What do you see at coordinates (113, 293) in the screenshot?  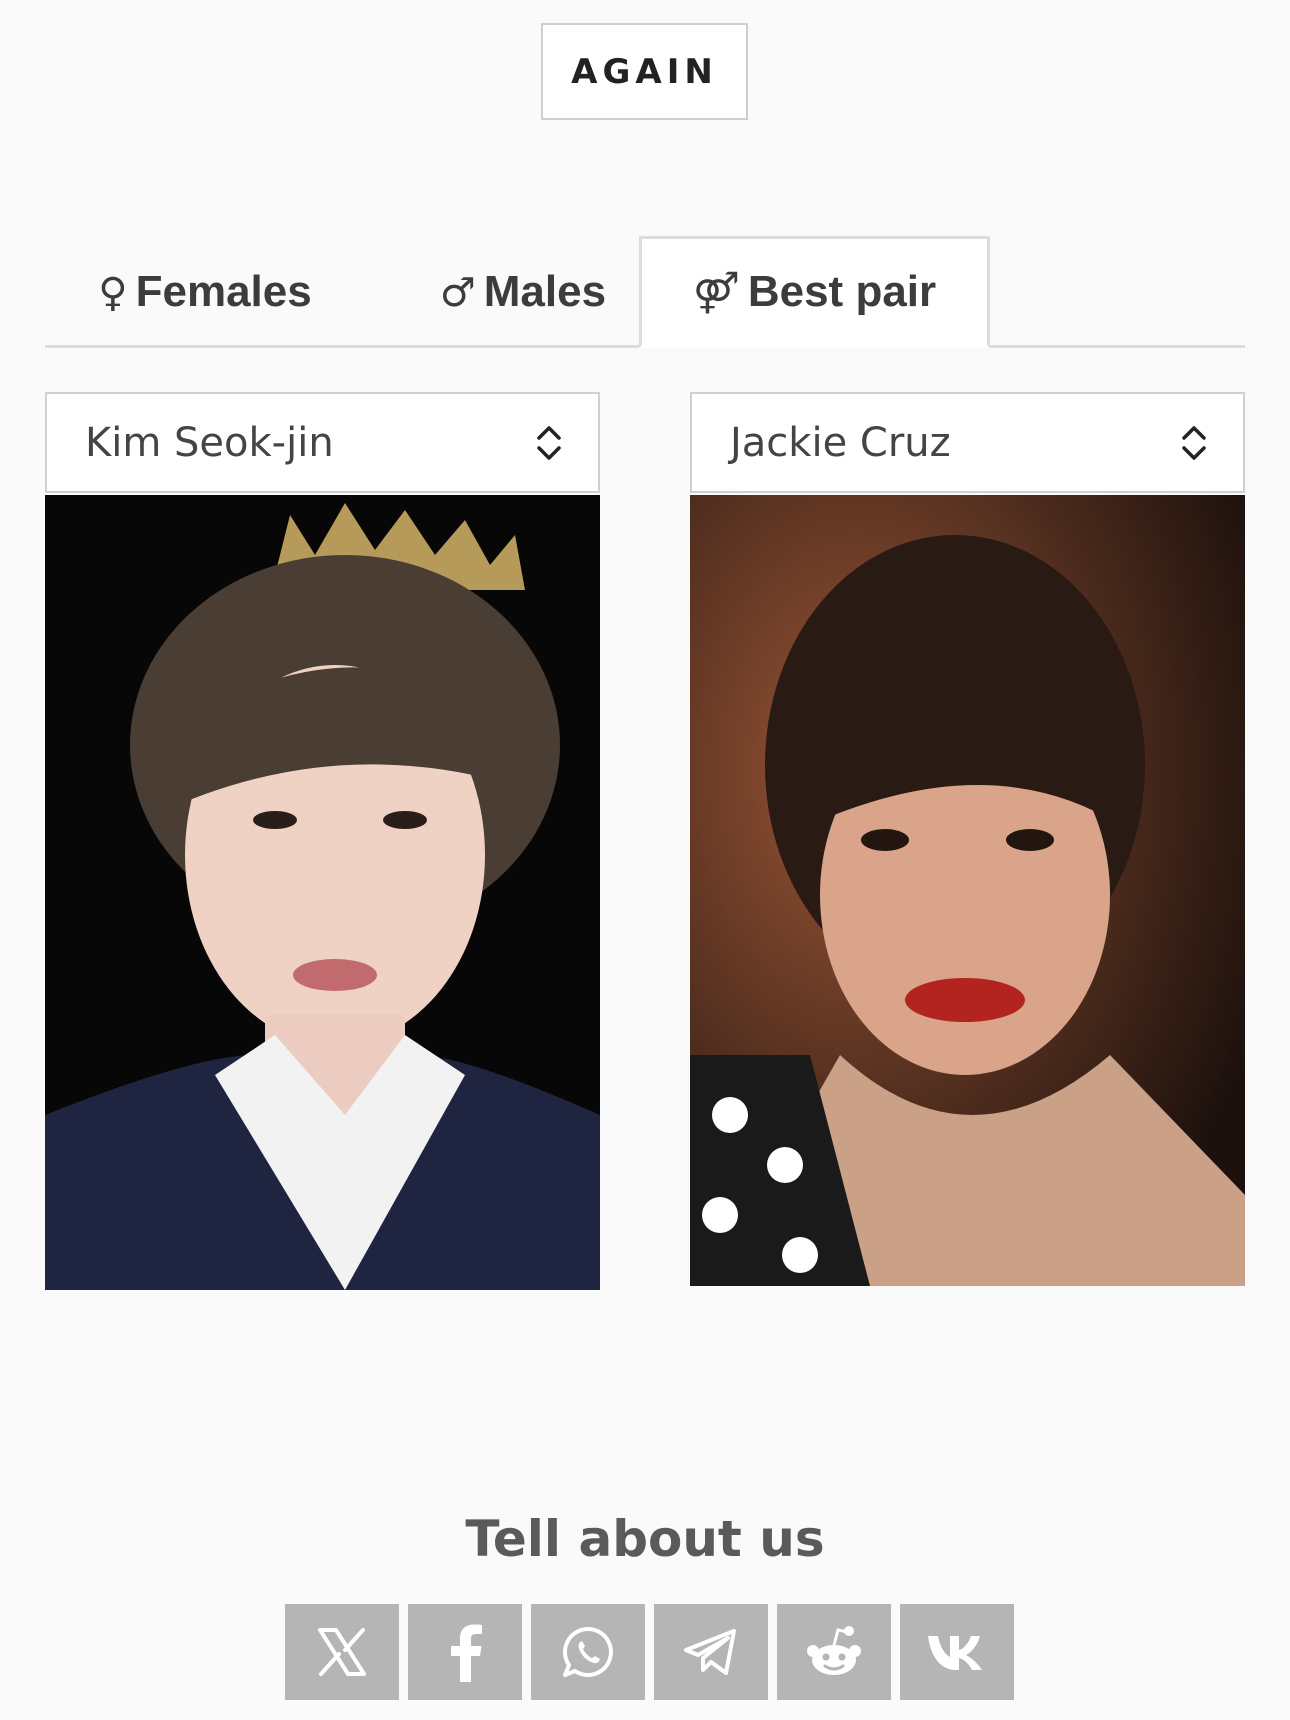 I see `female-symbol-icon: ♀` at bounding box center [113, 293].